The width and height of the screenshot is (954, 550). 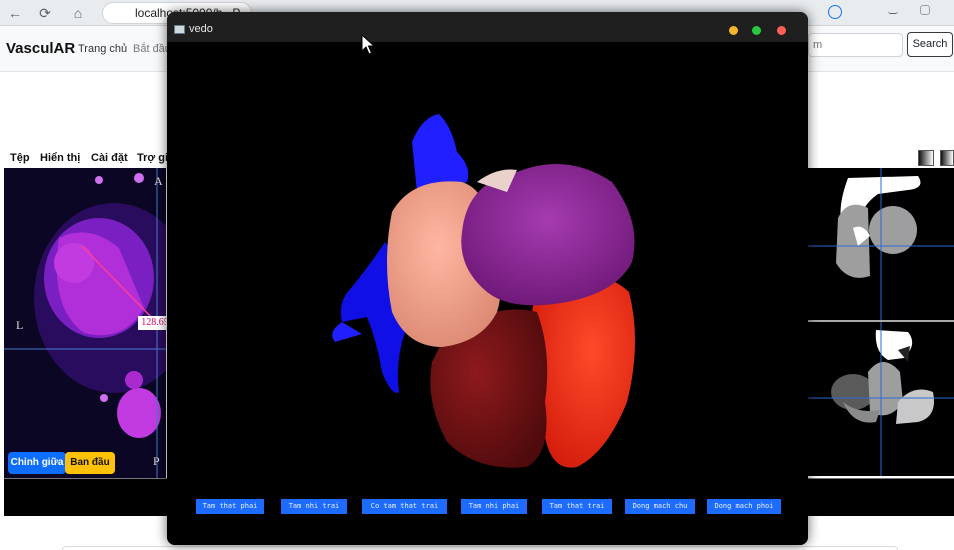 I want to click on label-right-ventricle: Tam that phai, so click(x=230, y=506).